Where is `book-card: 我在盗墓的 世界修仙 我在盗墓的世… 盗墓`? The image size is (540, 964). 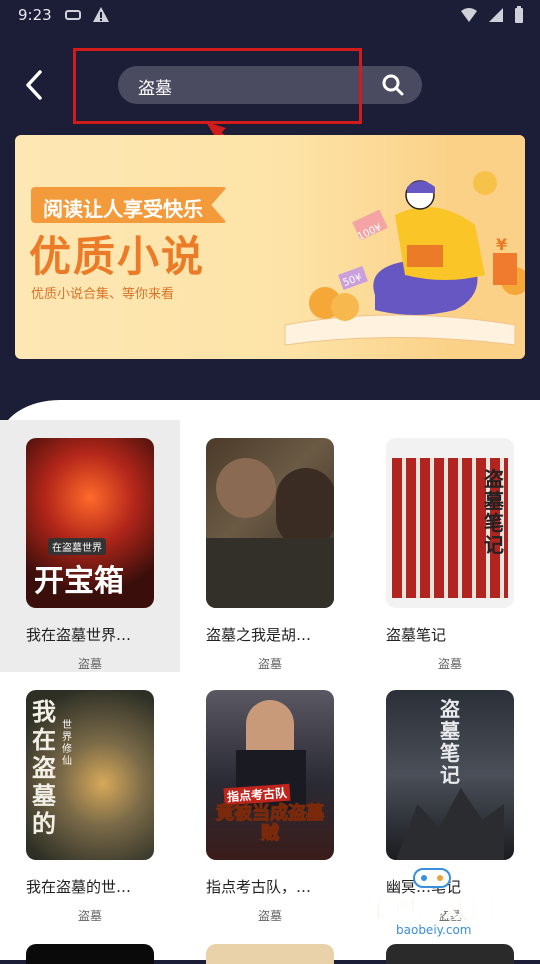 book-card: 我在盗墓的 世界修仙 我在盗墓的世… 盗墓 is located at coordinates (90, 798).